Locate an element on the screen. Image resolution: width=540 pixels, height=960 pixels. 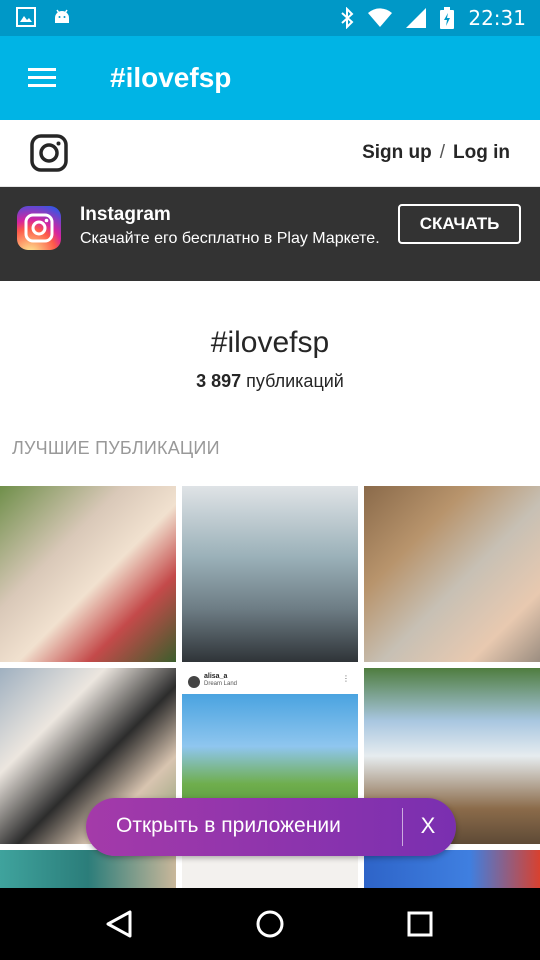
close-icon: X is located at coordinates (428, 826).